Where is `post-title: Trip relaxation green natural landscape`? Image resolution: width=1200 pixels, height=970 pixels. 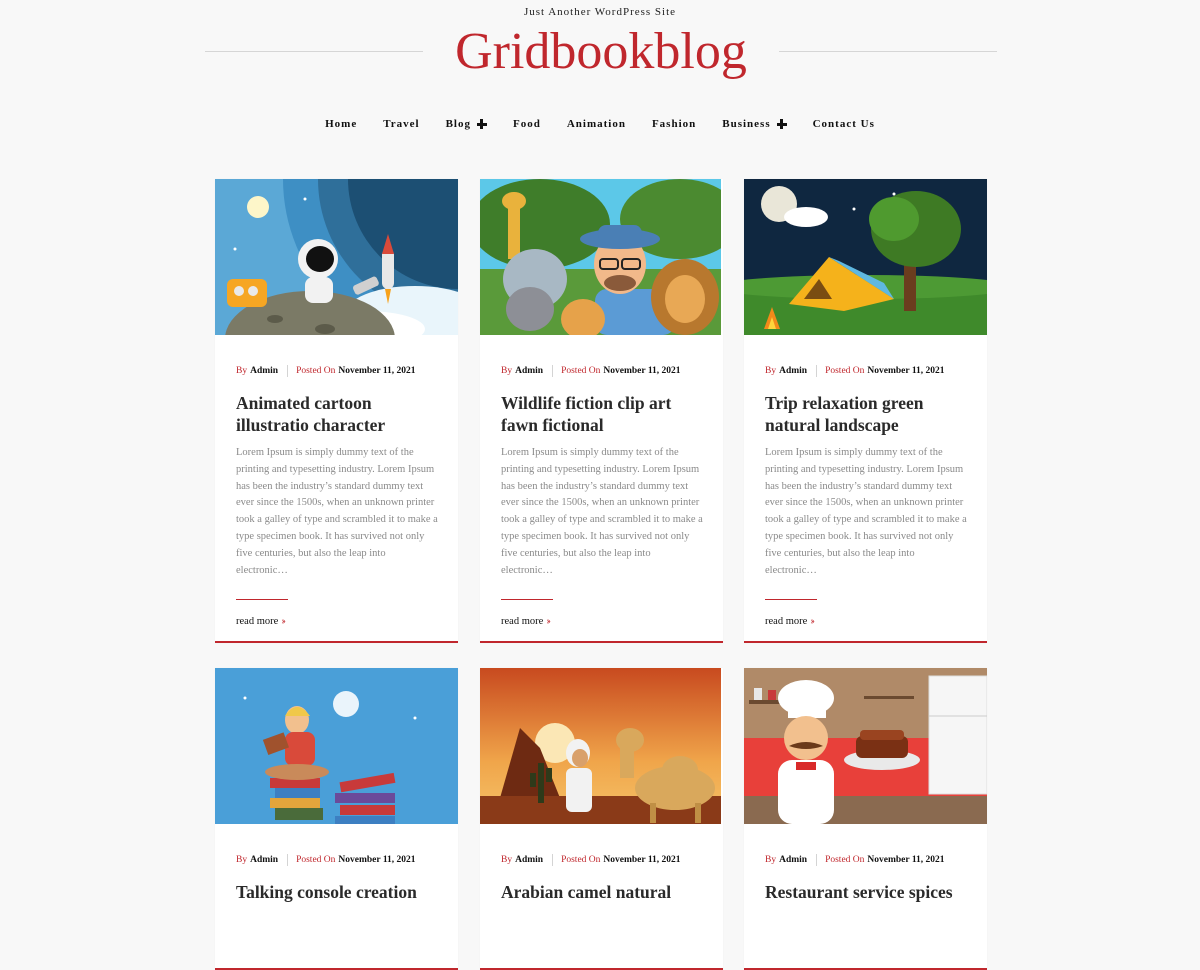
post-title: Trip relaxation green natural landscape is located at coordinates (866, 414).